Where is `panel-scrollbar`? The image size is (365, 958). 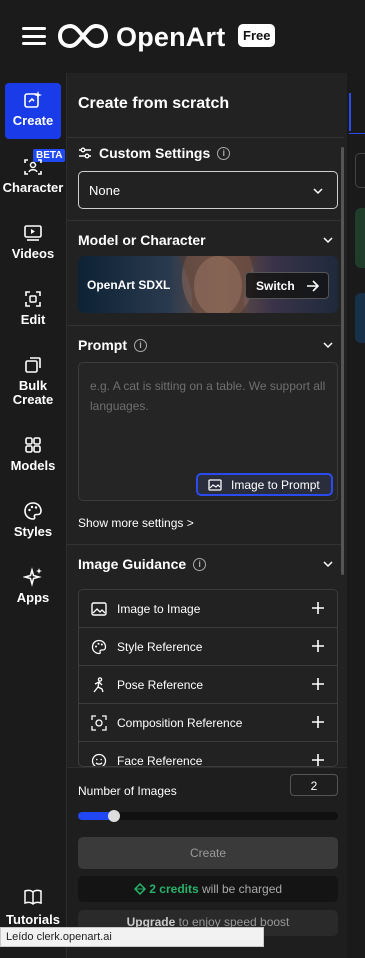
panel-scrollbar is located at coordinates (342, 361).